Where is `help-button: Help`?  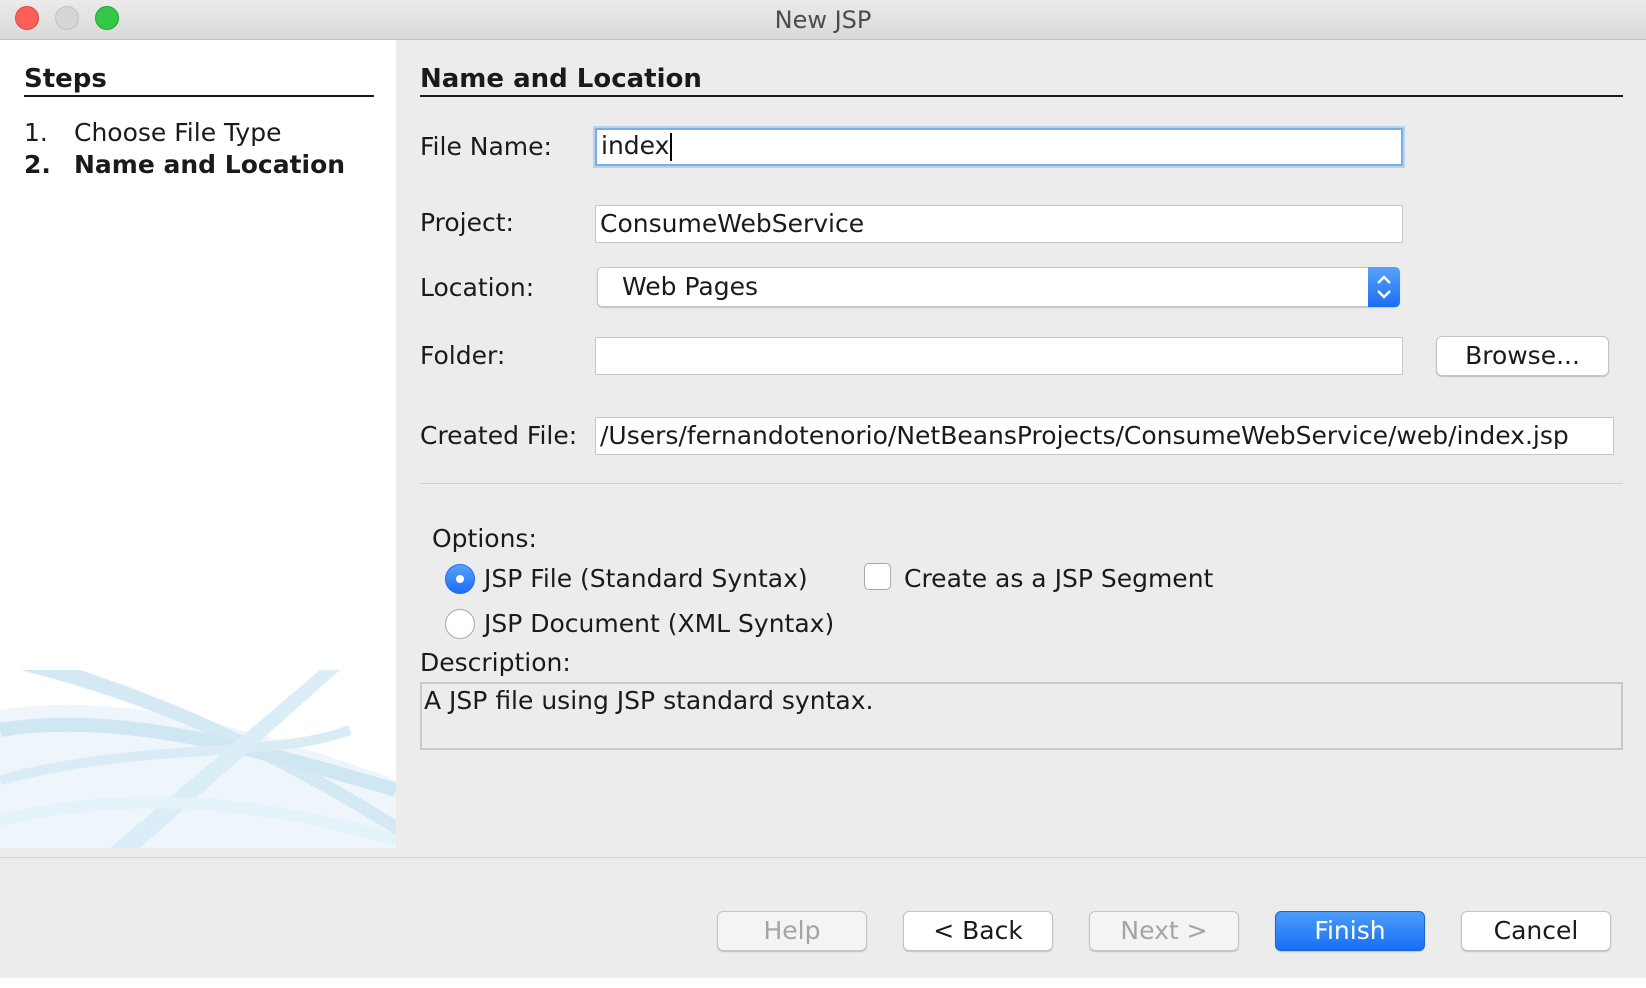 help-button: Help is located at coordinates (792, 931).